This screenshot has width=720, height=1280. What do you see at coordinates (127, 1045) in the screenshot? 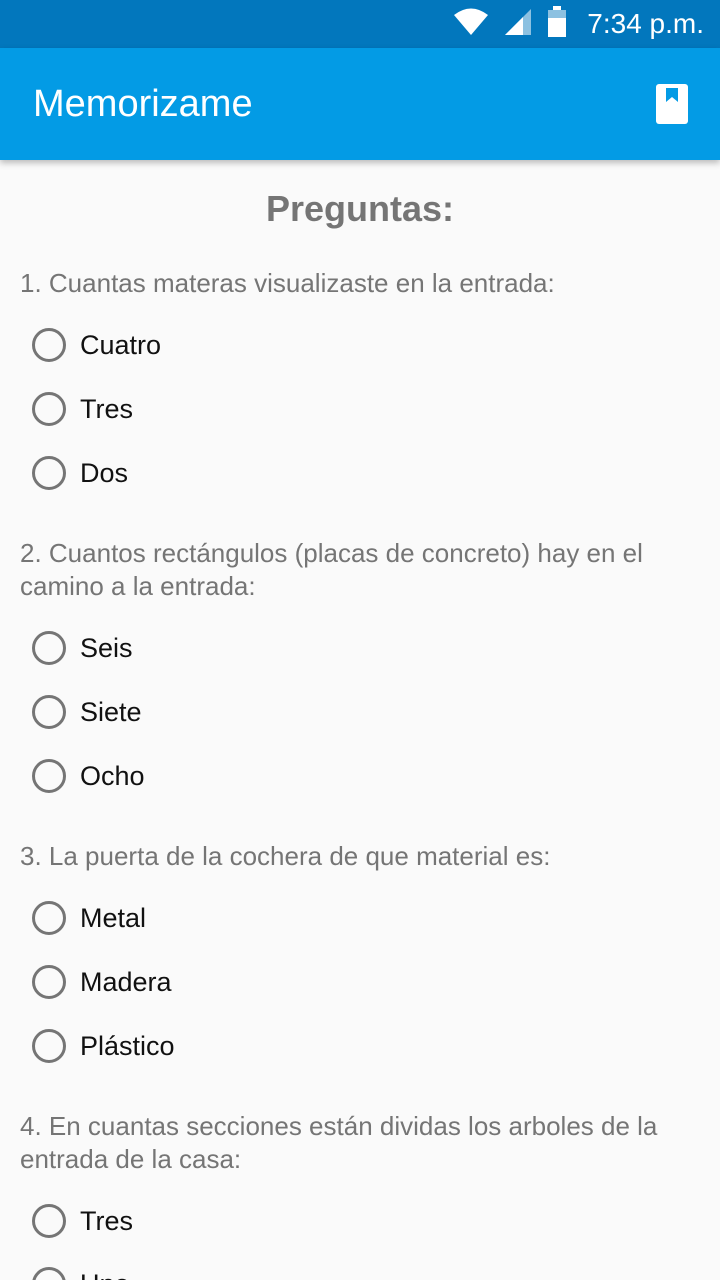
I see `option-label: Plástico` at bounding box center [127, 1045].